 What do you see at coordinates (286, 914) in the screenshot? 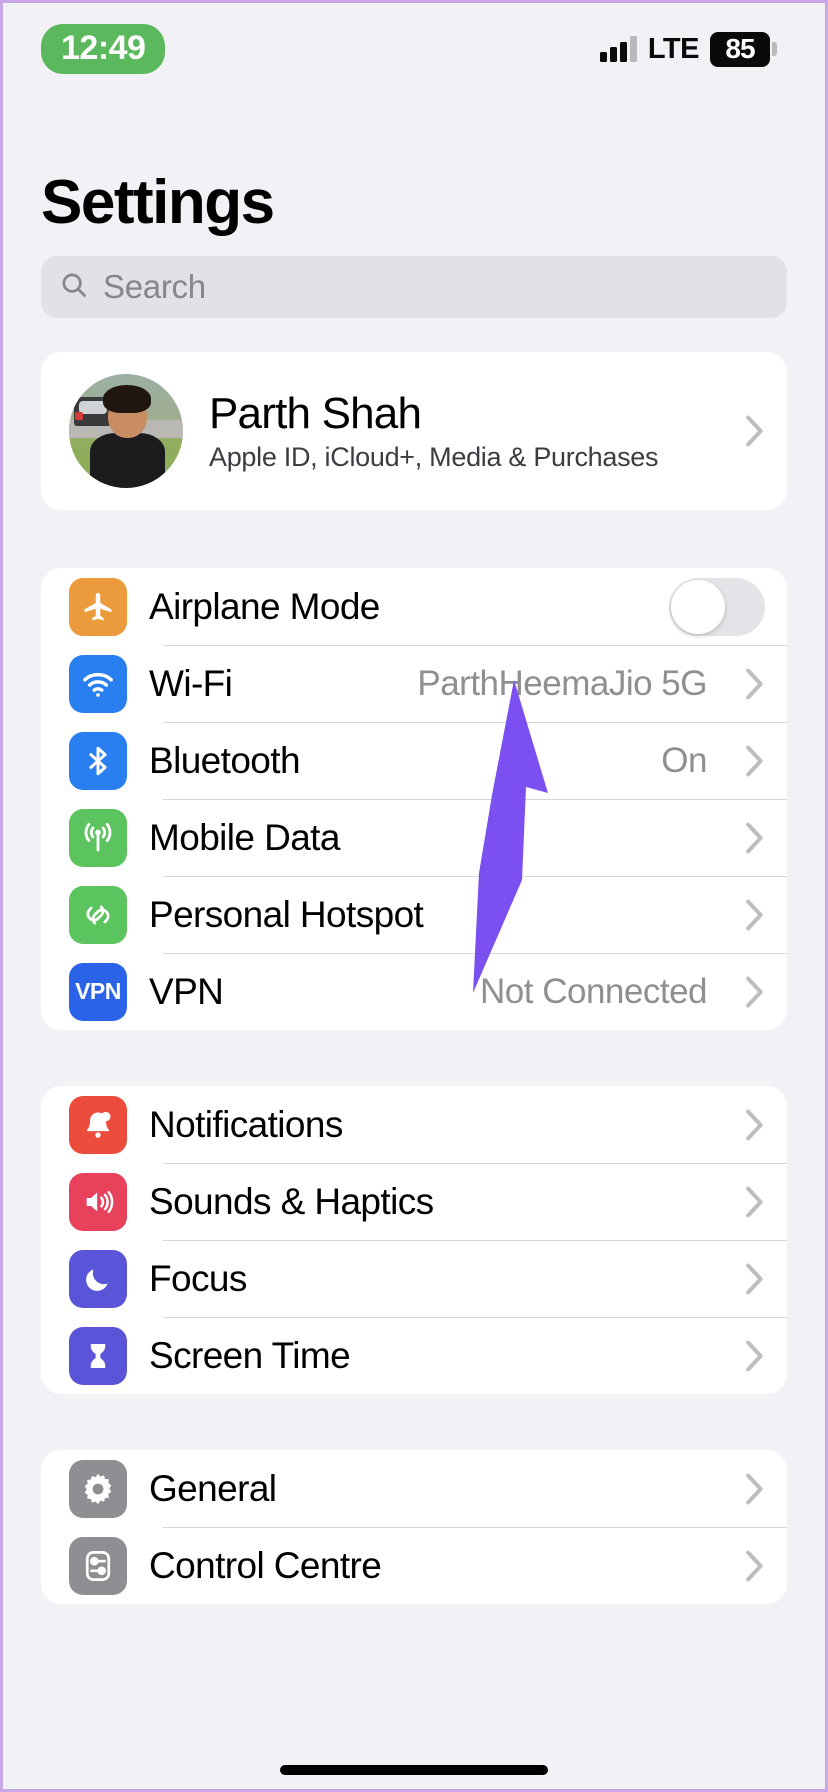
I see `settings-row-label: Personal Hotspot` at bounding box center [286, 914].